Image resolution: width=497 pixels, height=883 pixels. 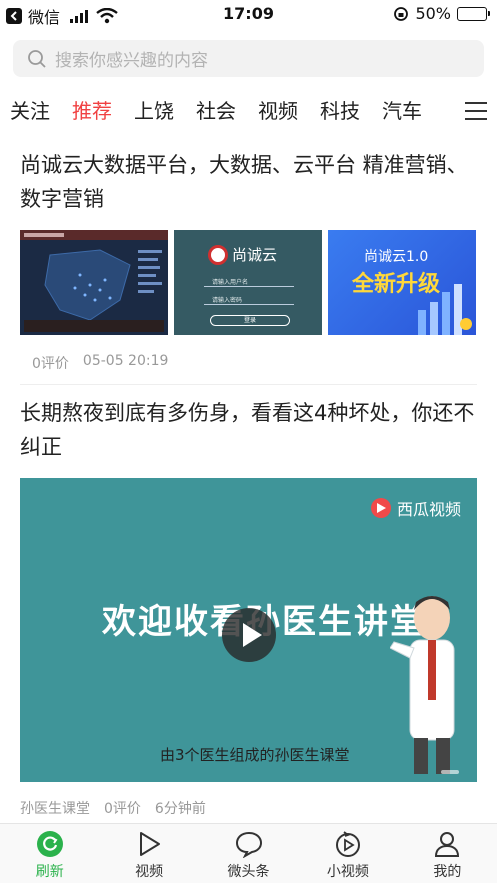 What do you see at coordinates (476, 111) in the screenshot?
I see `channel-menu-icon` at bounding box center [476, 111].